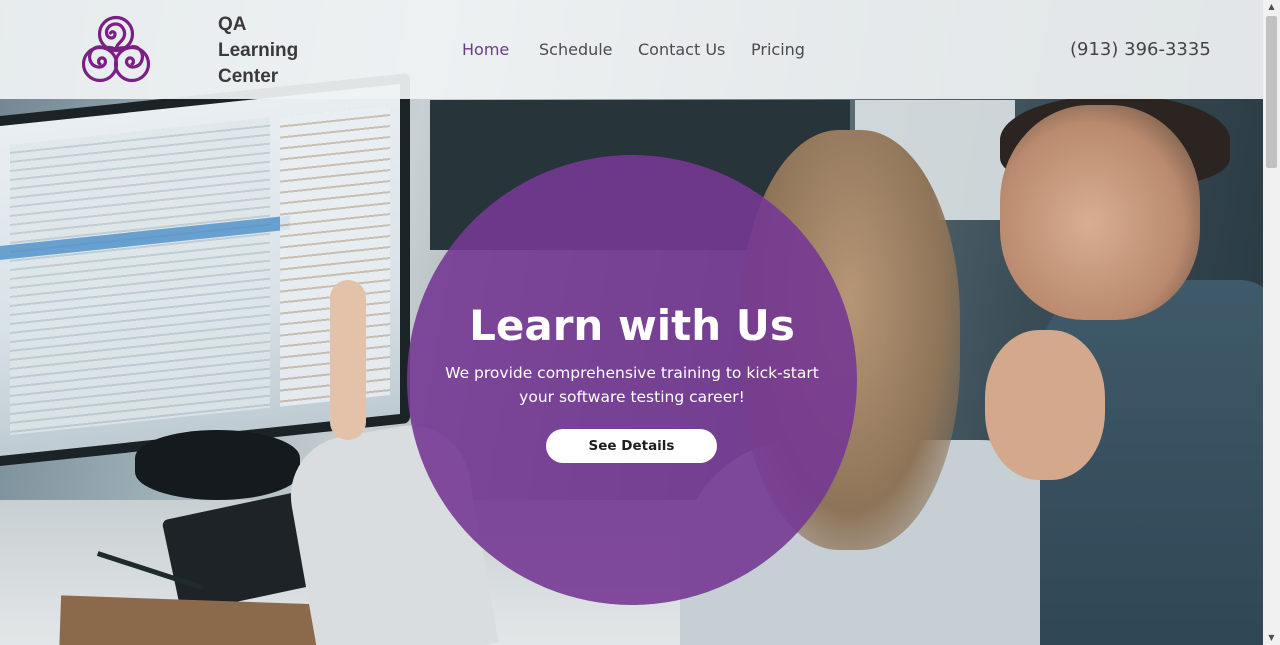 The image size is (1280, 645). What do you see at coordinates (1100, 212) in the screenshot?
I see `man-head-image` at bounding box center [1100, 212].